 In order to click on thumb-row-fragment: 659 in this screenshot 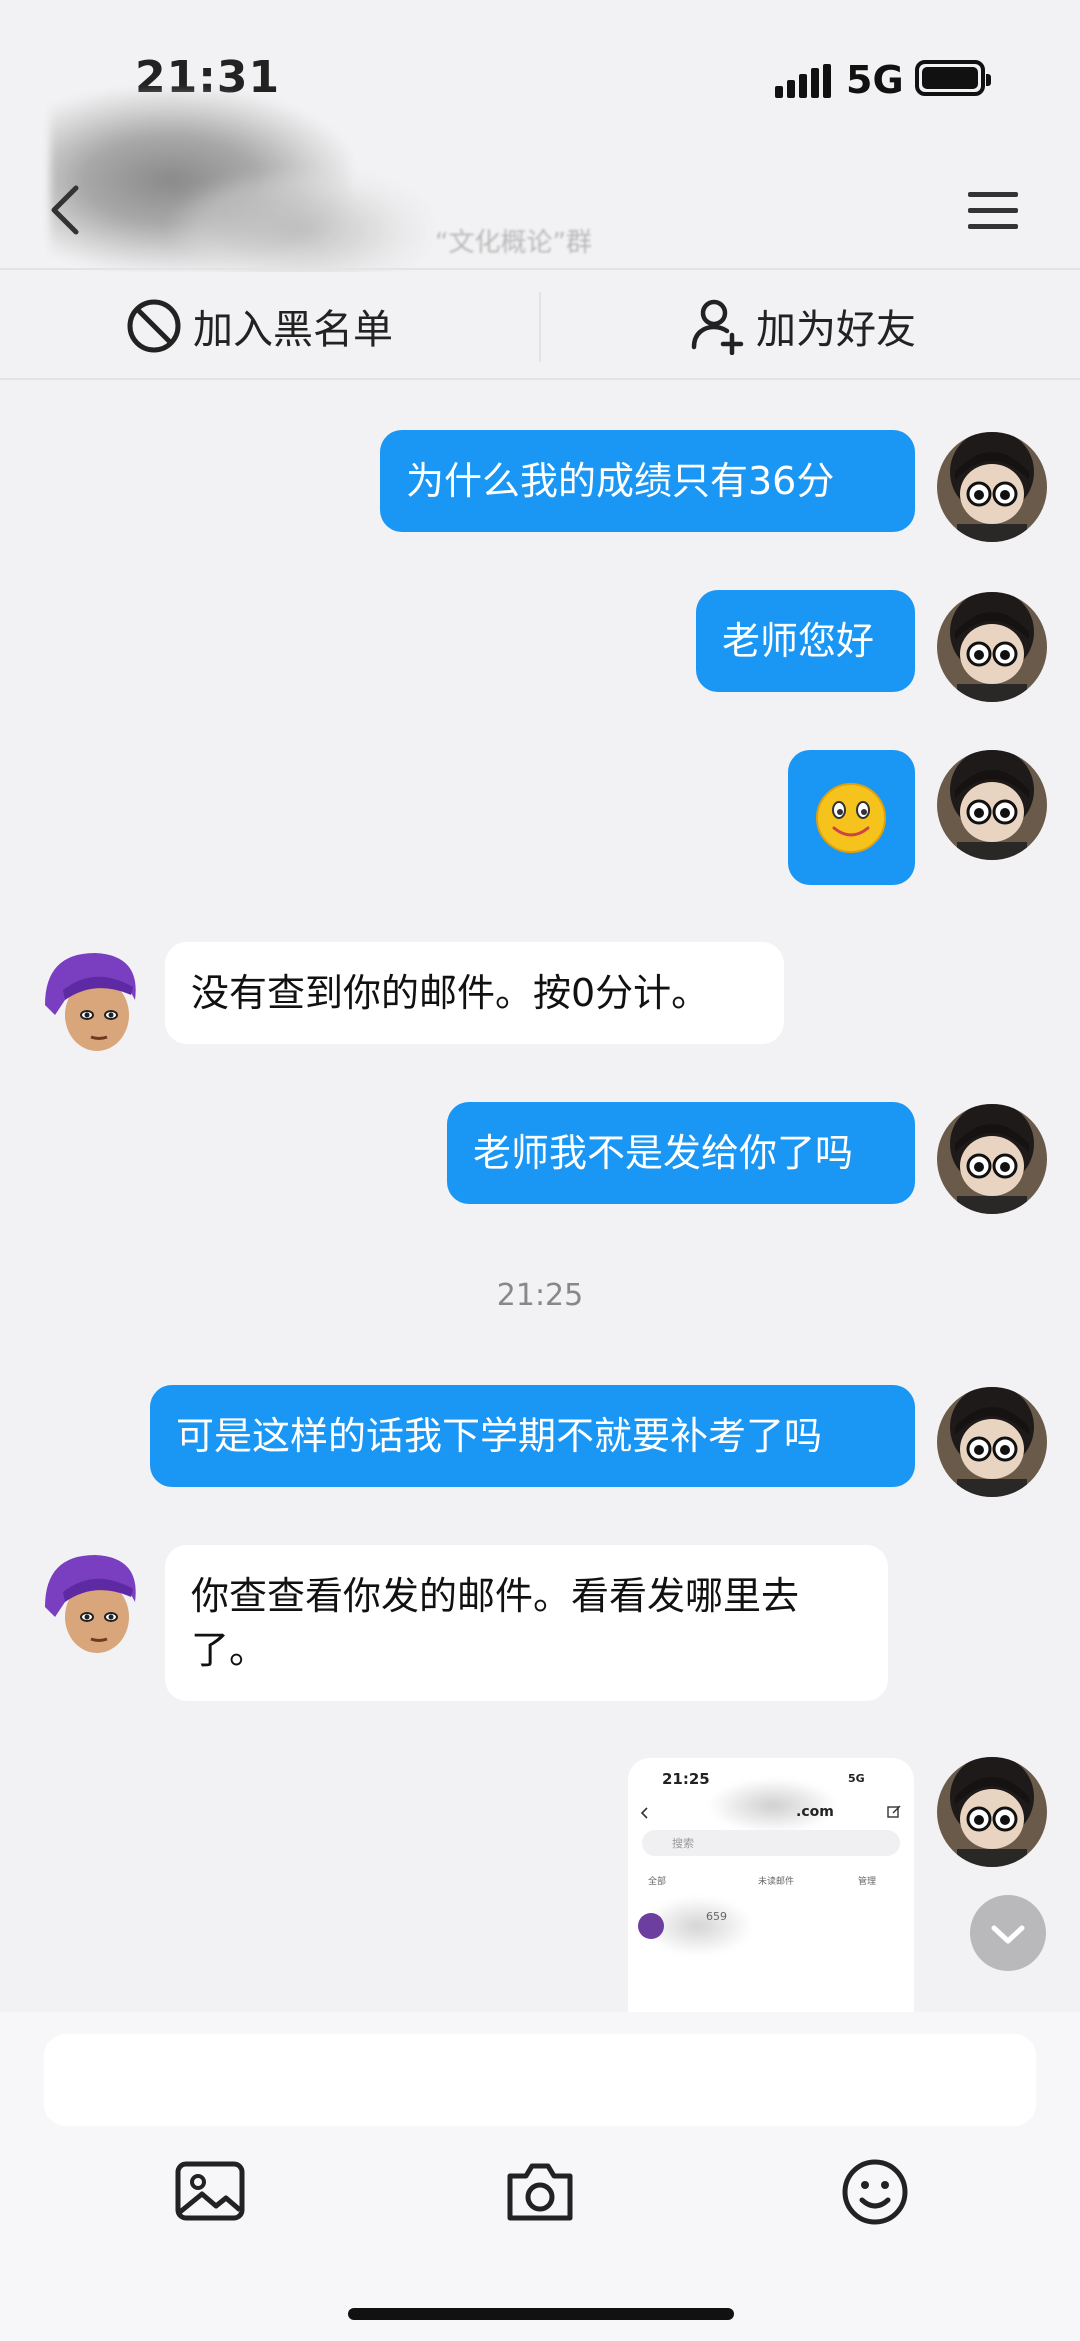, I will do `click(716, 1916)`.